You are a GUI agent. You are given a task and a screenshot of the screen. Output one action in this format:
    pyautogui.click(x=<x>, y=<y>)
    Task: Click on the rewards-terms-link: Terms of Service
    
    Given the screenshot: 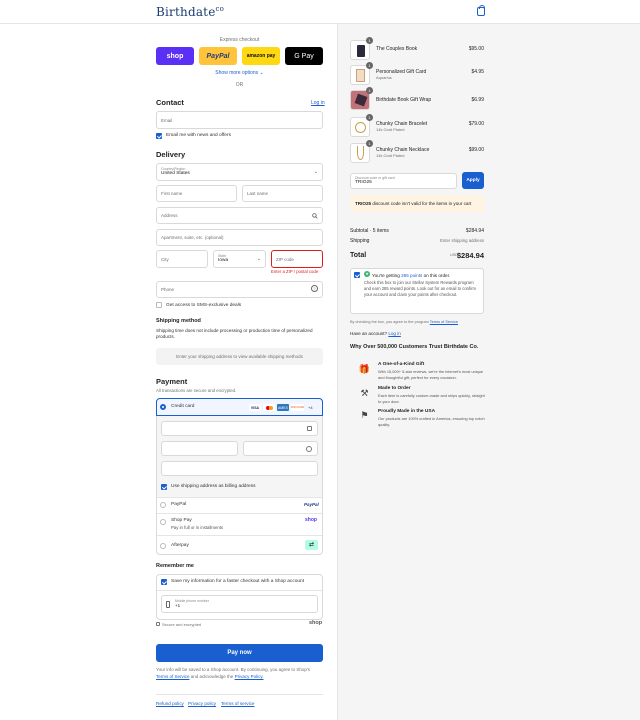 What is the action you would take?
    pyautogui.click(x=444, y=322)
    